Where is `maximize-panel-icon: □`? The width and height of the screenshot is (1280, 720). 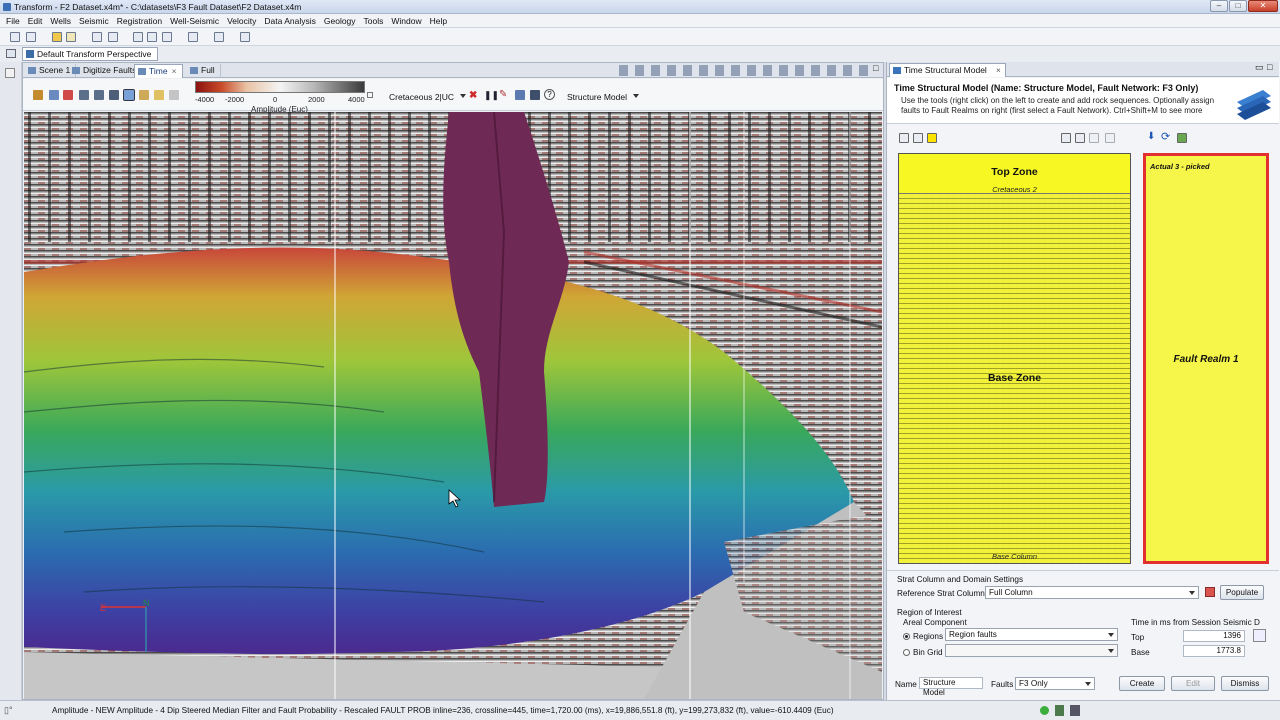
maximize-panel-icon: □ is located at coordinates (1269, 67).